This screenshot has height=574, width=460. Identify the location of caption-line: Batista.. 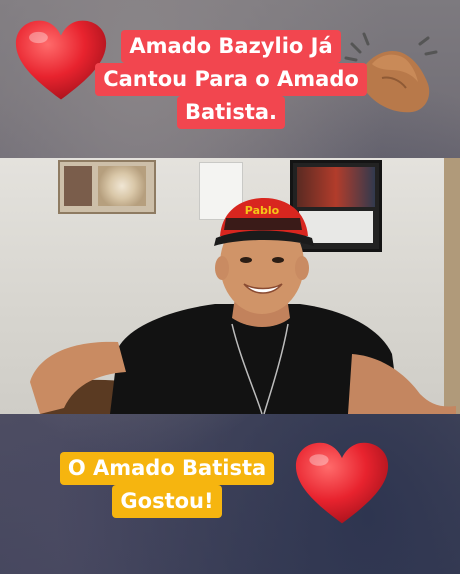
(231, 112).